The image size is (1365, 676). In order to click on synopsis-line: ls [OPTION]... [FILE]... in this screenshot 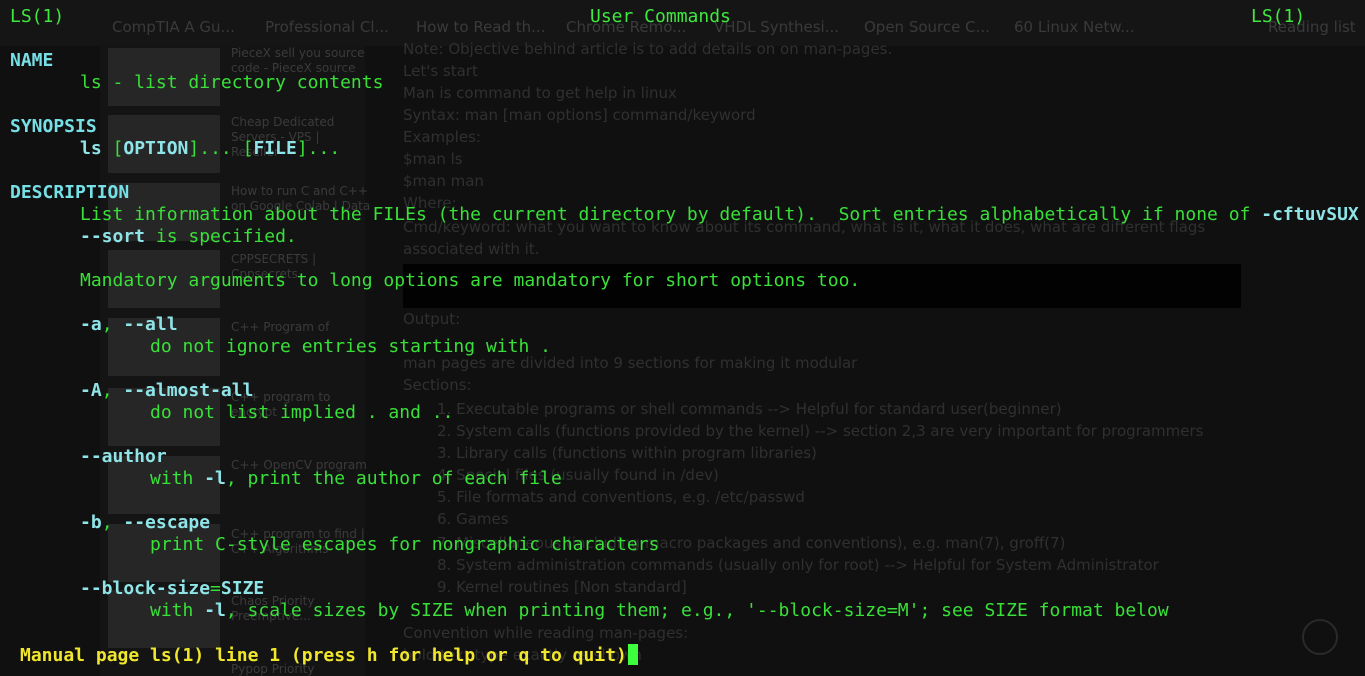, I will do `click(210, 149)`.